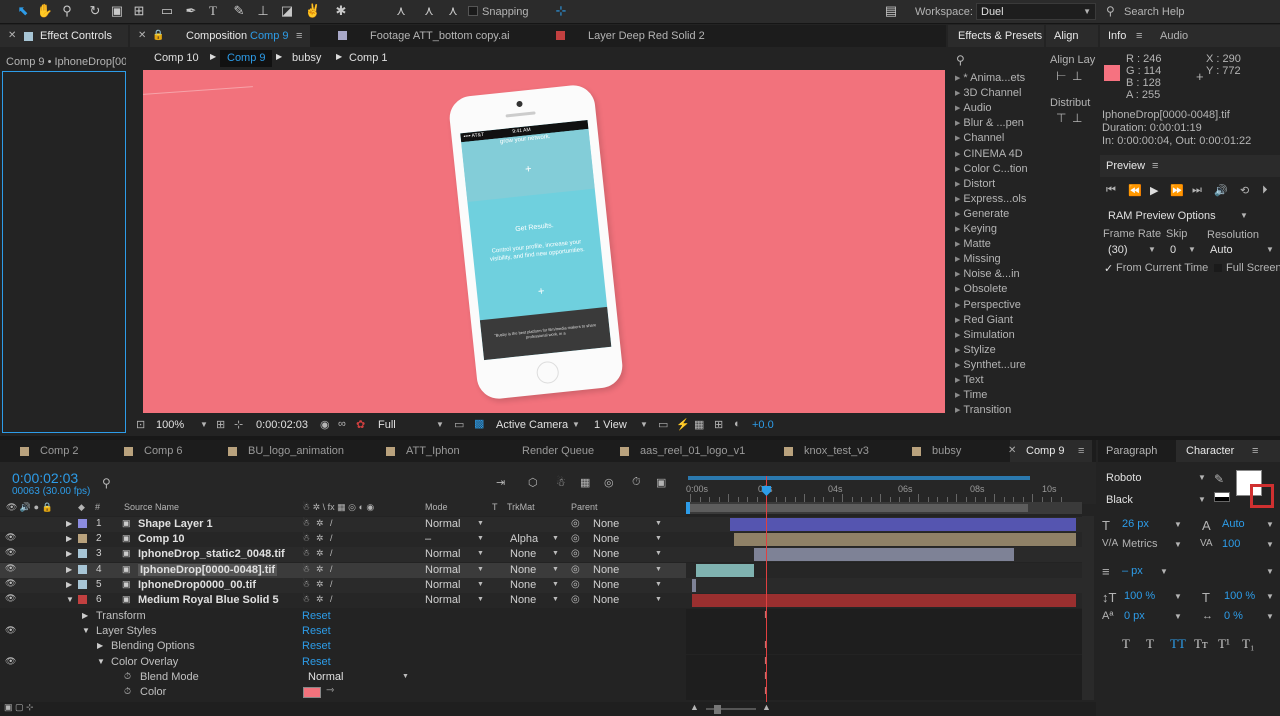 The width and height of the screenshot is (1280, 716). What do you see at coordinates (988, 93) in the screenshot?
I see `effects-category-item: 3D Channel` at bounding box center [988, 93].